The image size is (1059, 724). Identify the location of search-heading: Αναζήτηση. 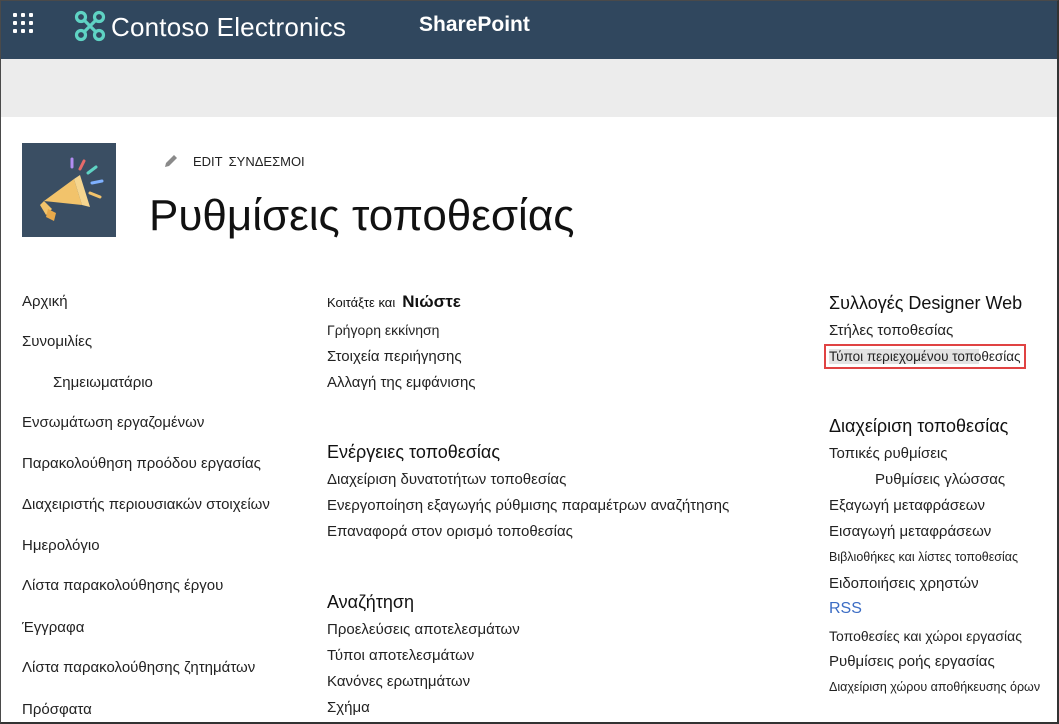
(370, 602).